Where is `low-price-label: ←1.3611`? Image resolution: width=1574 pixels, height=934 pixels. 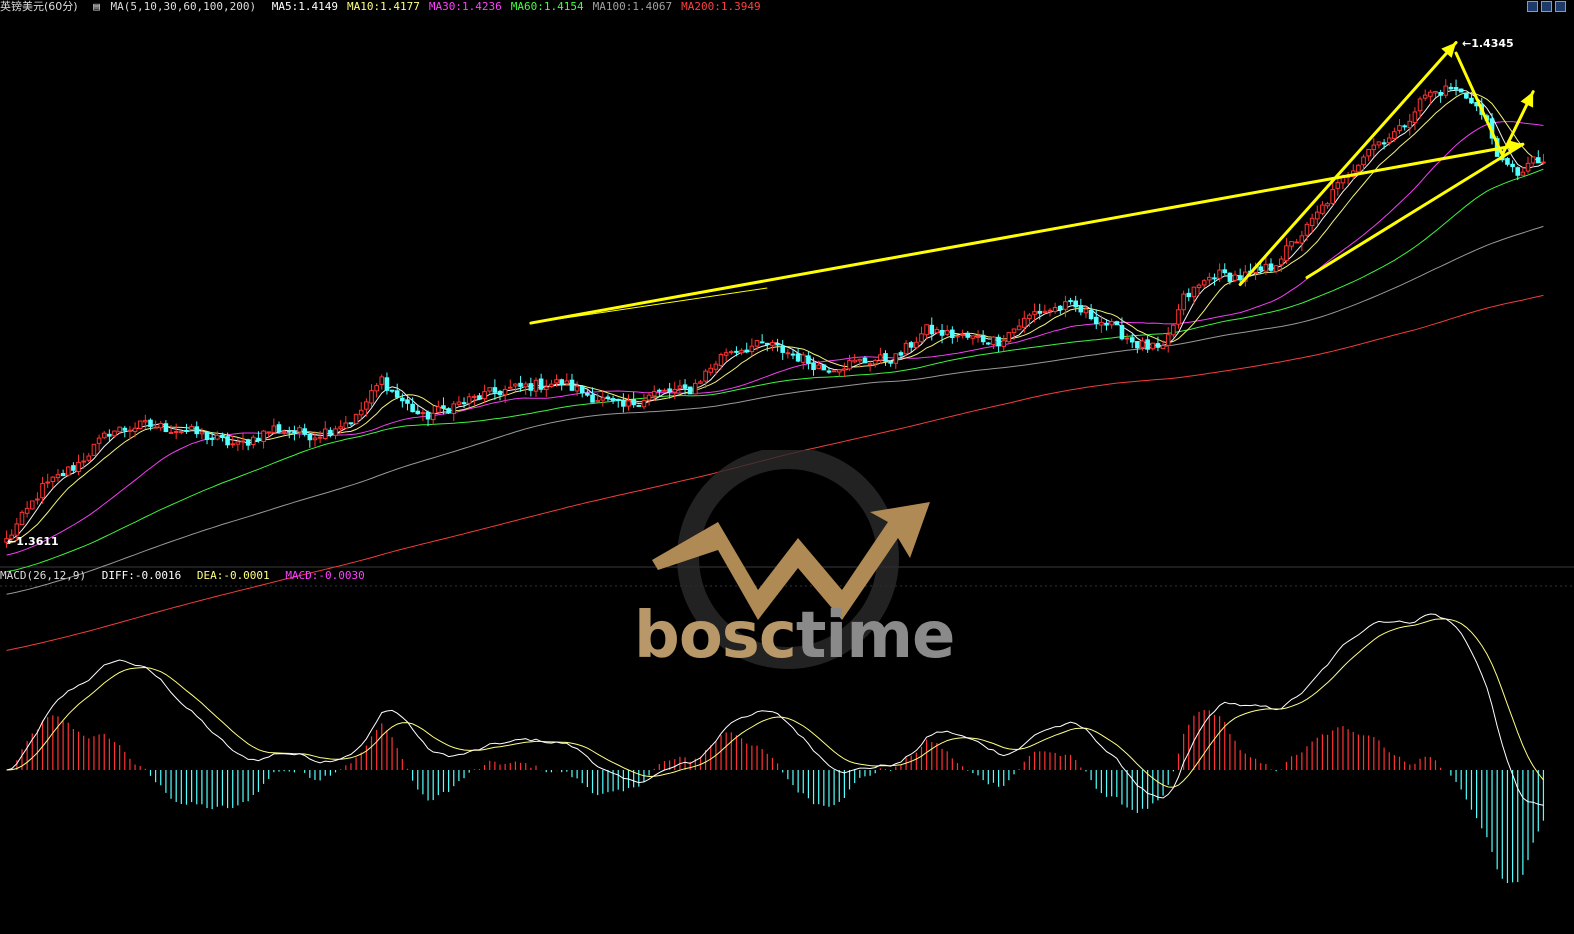
low-price-label: ←1.3611 is located at coordinates (33, 541).